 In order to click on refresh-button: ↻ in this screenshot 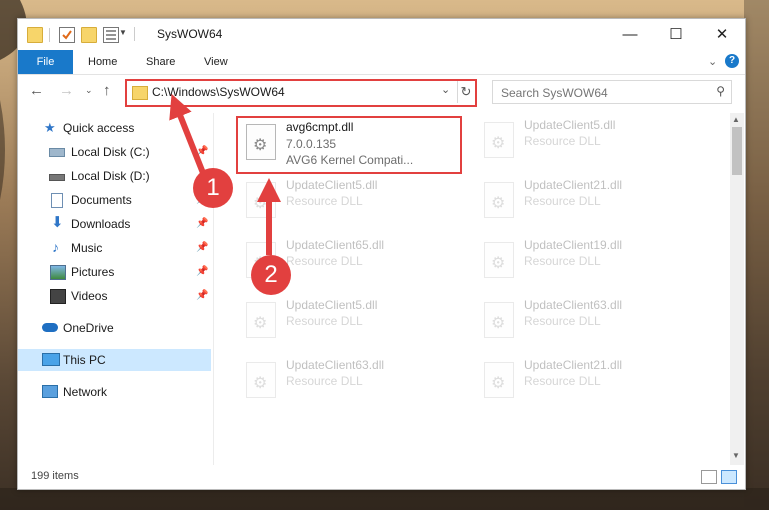, I will do `click(465, 92)`.